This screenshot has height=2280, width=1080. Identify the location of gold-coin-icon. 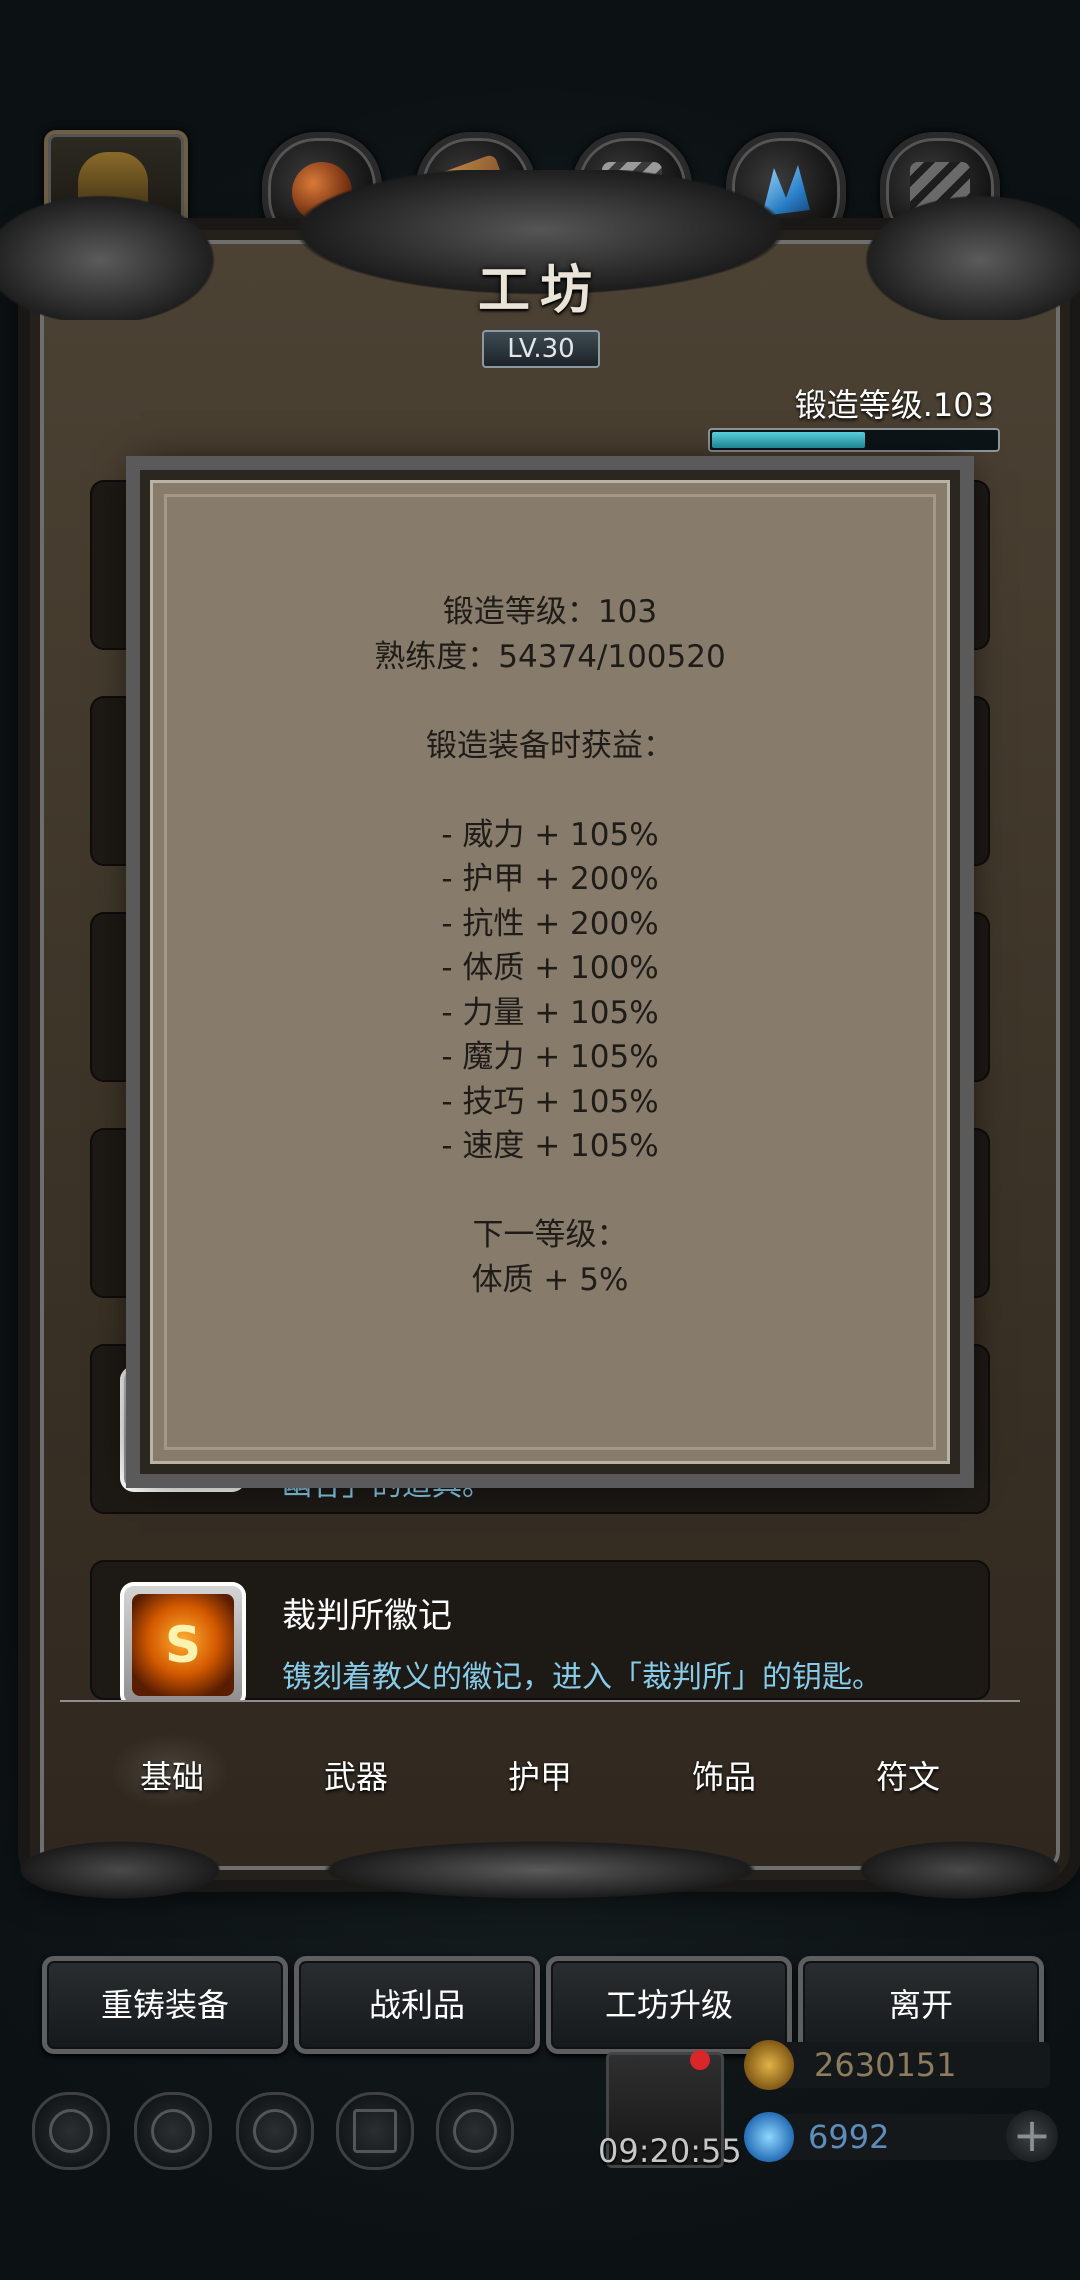
(769, 2065).